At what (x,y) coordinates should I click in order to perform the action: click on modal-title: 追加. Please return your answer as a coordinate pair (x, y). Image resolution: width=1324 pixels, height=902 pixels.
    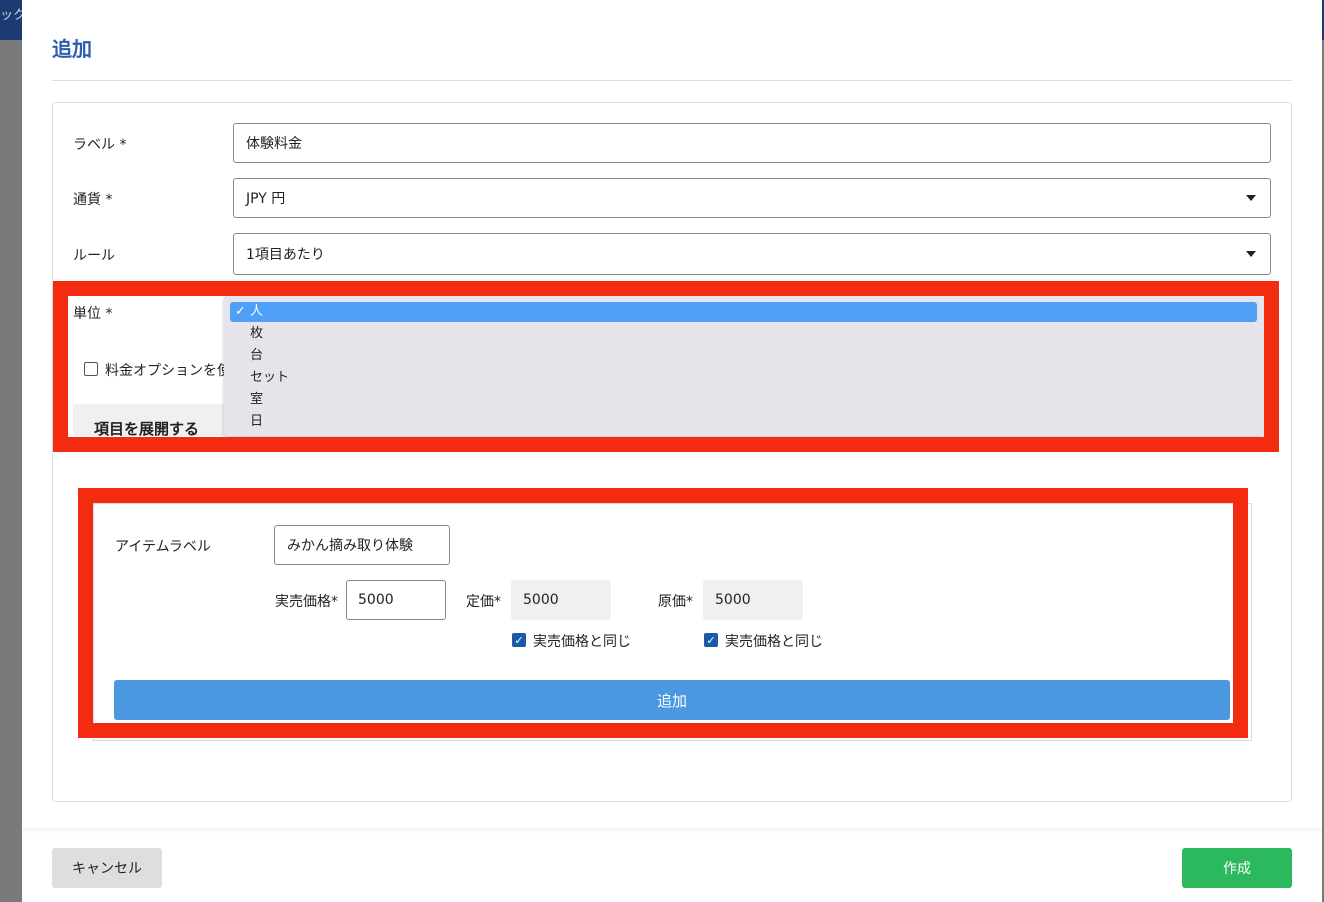
    Looking at the image, I should click on (72, 49).